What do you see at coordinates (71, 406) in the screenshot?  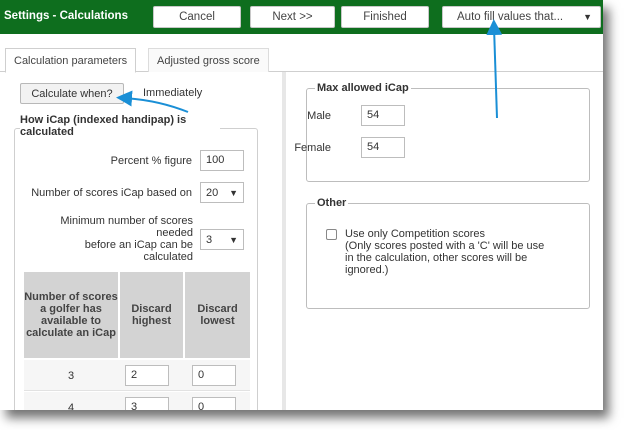 I see `row-scores-cell: 4` at bounding box center [71, 406].